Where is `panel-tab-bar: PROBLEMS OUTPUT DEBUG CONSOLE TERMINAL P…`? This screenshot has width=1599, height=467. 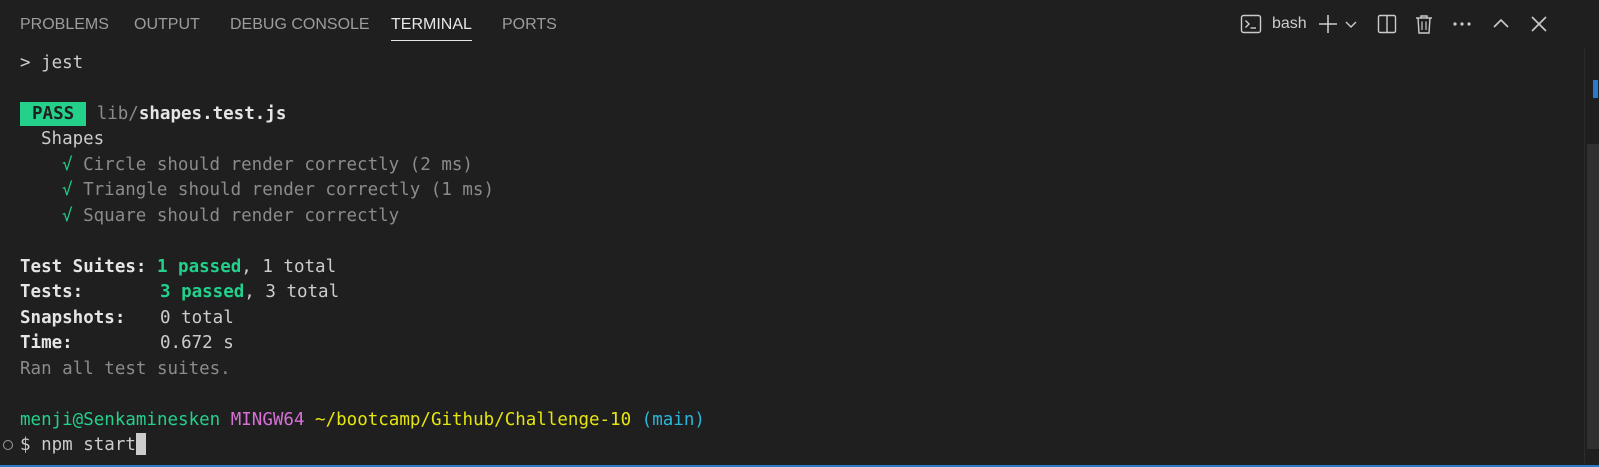
panel-tab-bar: PROBLEMS OUTPUT DEBUG CONSOLE TERMINAL P… is located at coordinates (799, 24).